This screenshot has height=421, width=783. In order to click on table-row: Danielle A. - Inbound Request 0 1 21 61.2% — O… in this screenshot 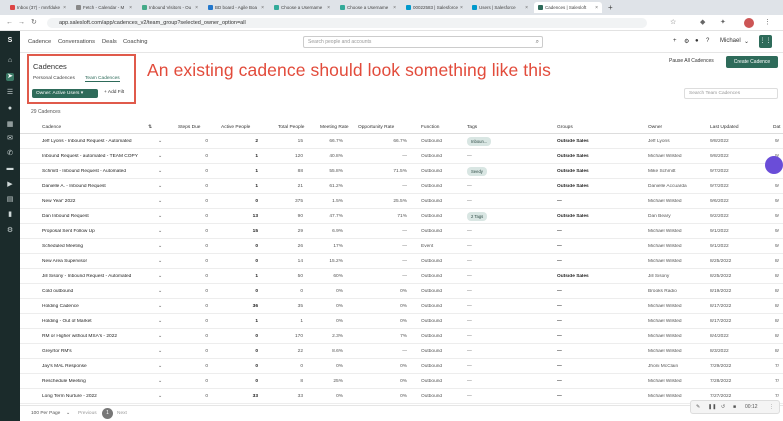, I will do `click(401, 187)`.